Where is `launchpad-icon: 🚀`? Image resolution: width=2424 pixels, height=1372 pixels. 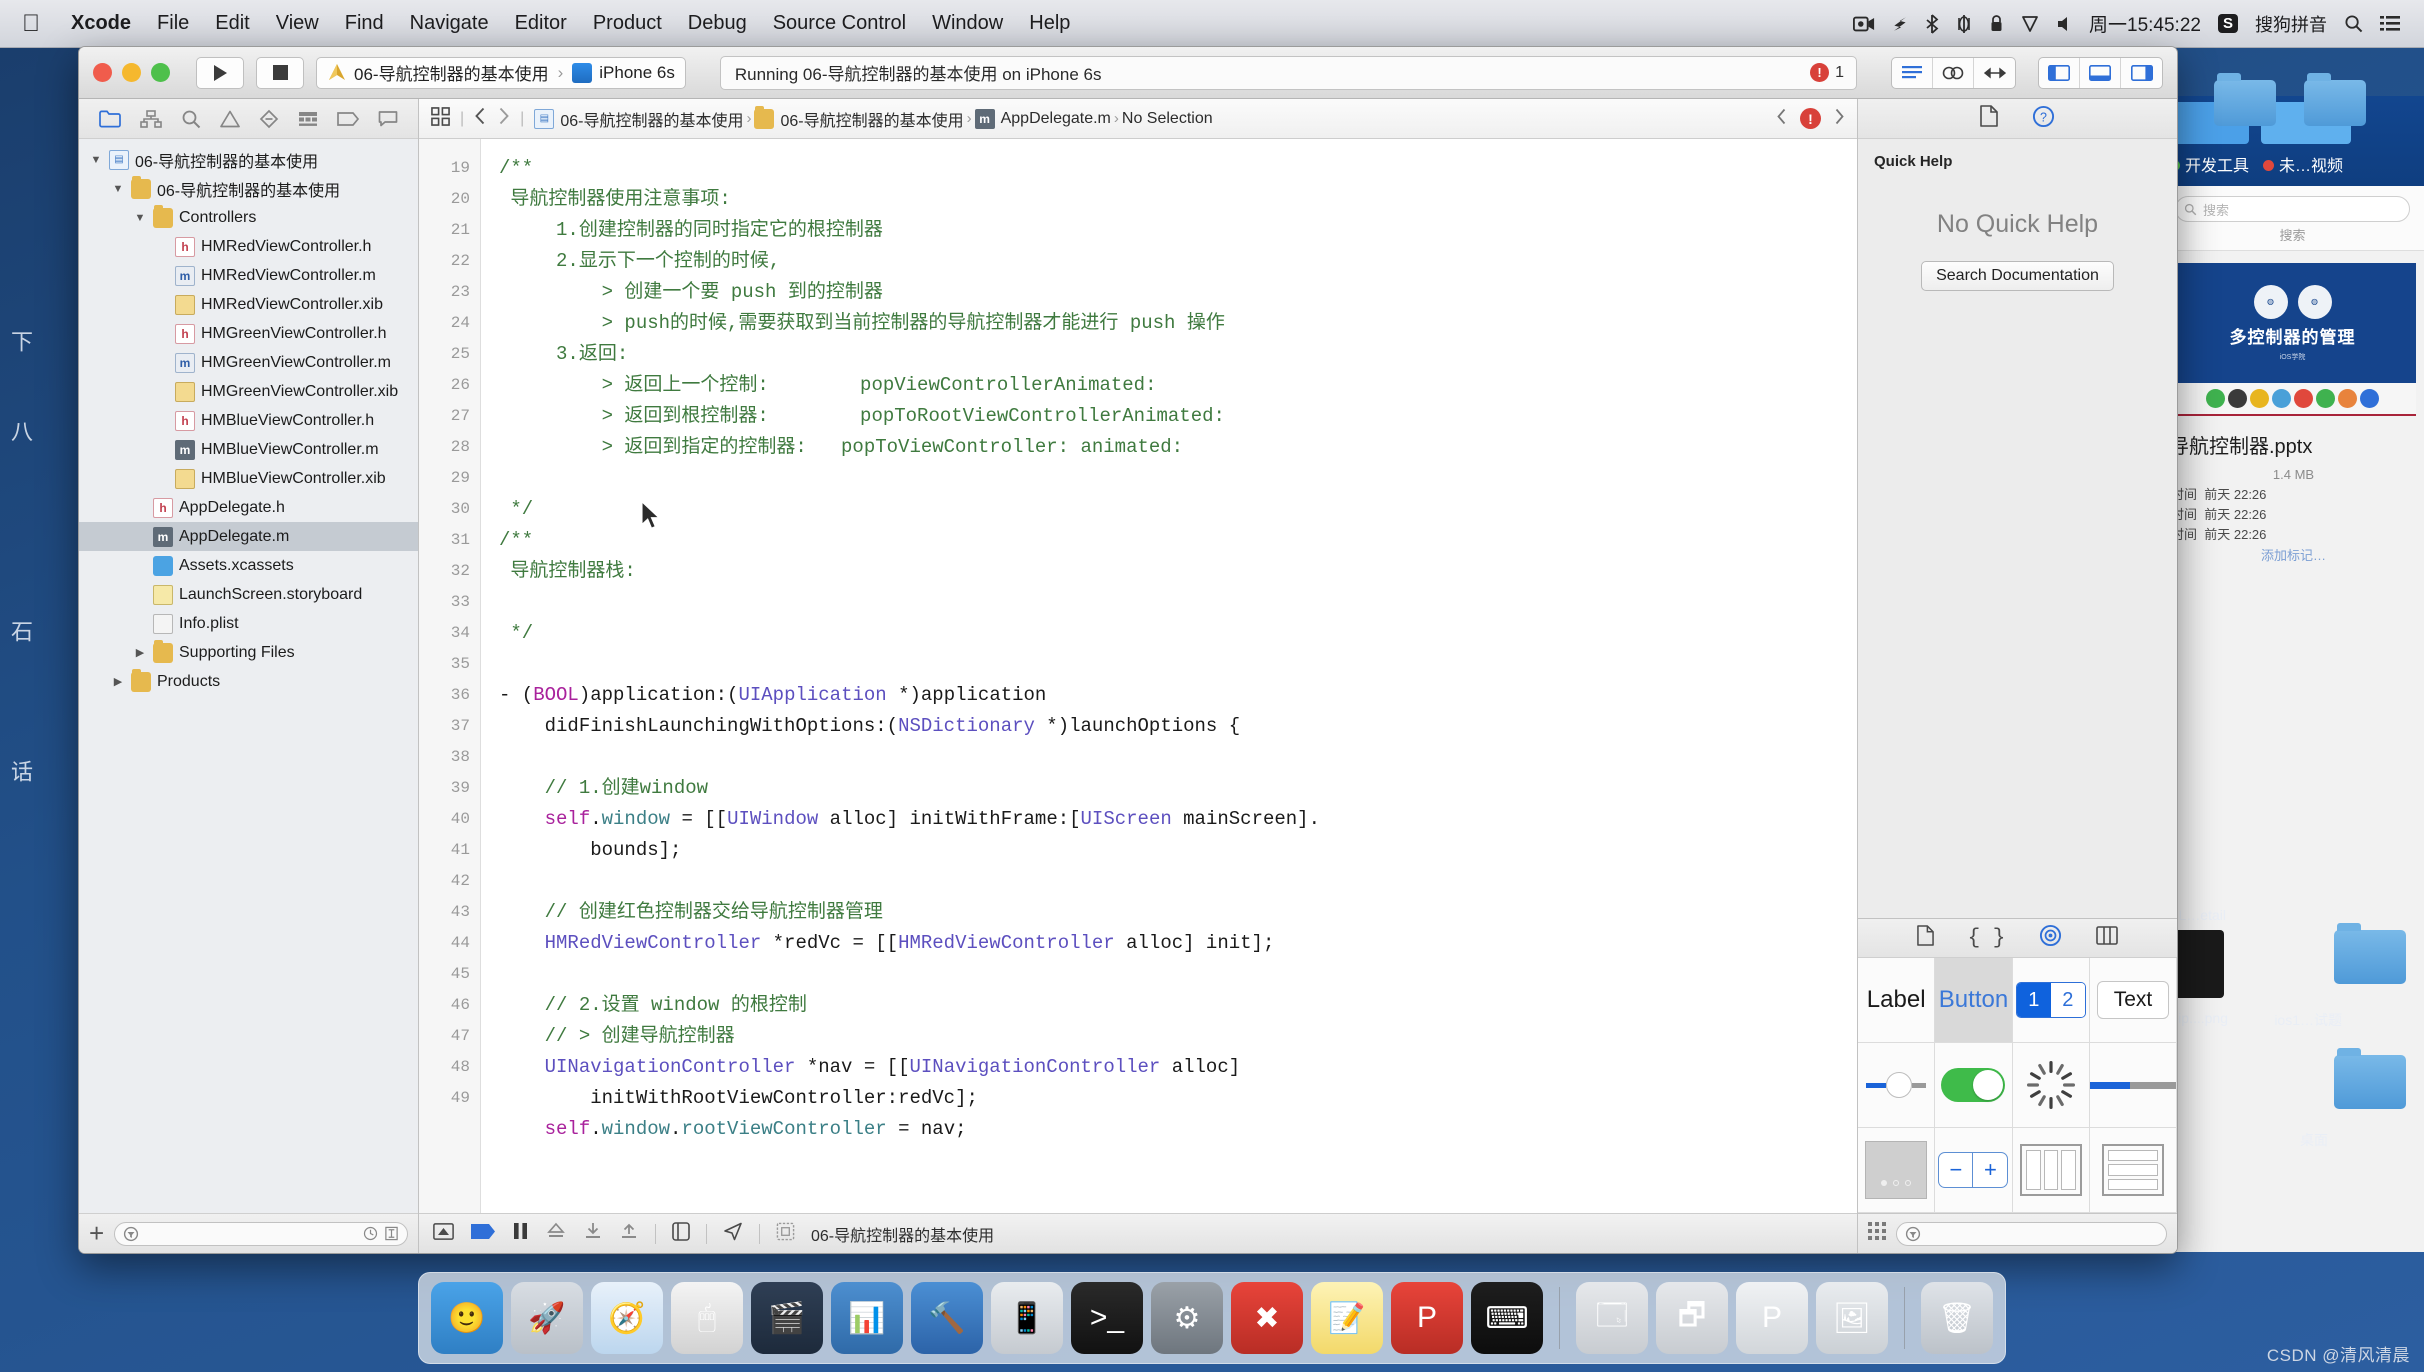
launchpad-icon: 🚀 is located at coordinates (547, 1318).